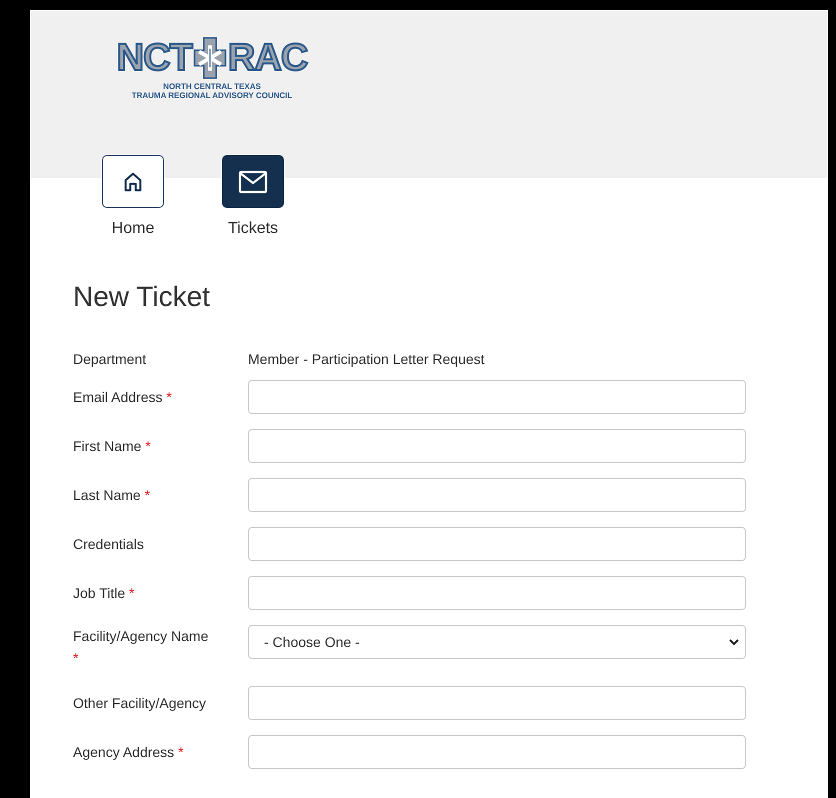 This screenshot has height=798, width=836. What do you see at coordinates (268, 58) in the screenshot?
I see `logo-text: RAC` at bounding box center [268, 58].